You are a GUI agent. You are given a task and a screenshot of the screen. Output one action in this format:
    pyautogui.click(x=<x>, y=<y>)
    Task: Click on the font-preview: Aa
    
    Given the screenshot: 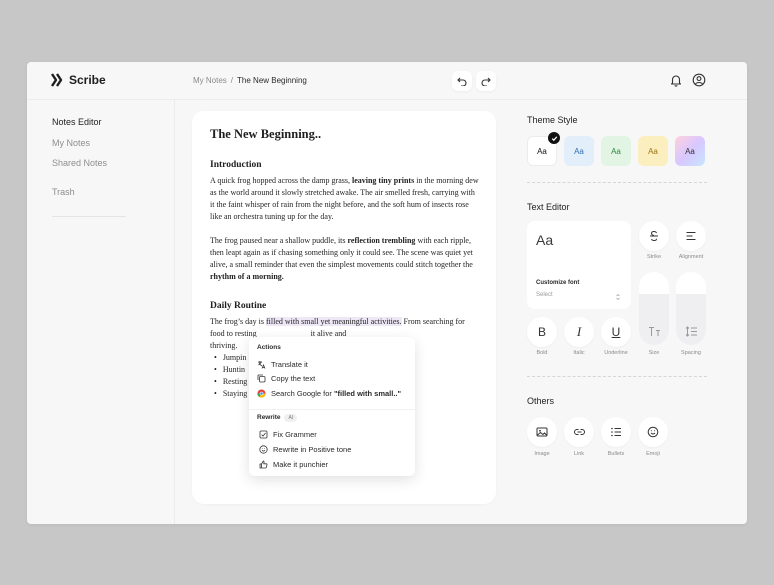 What is the action you would take?
    pyautogui.click(x=545, y=240)
    